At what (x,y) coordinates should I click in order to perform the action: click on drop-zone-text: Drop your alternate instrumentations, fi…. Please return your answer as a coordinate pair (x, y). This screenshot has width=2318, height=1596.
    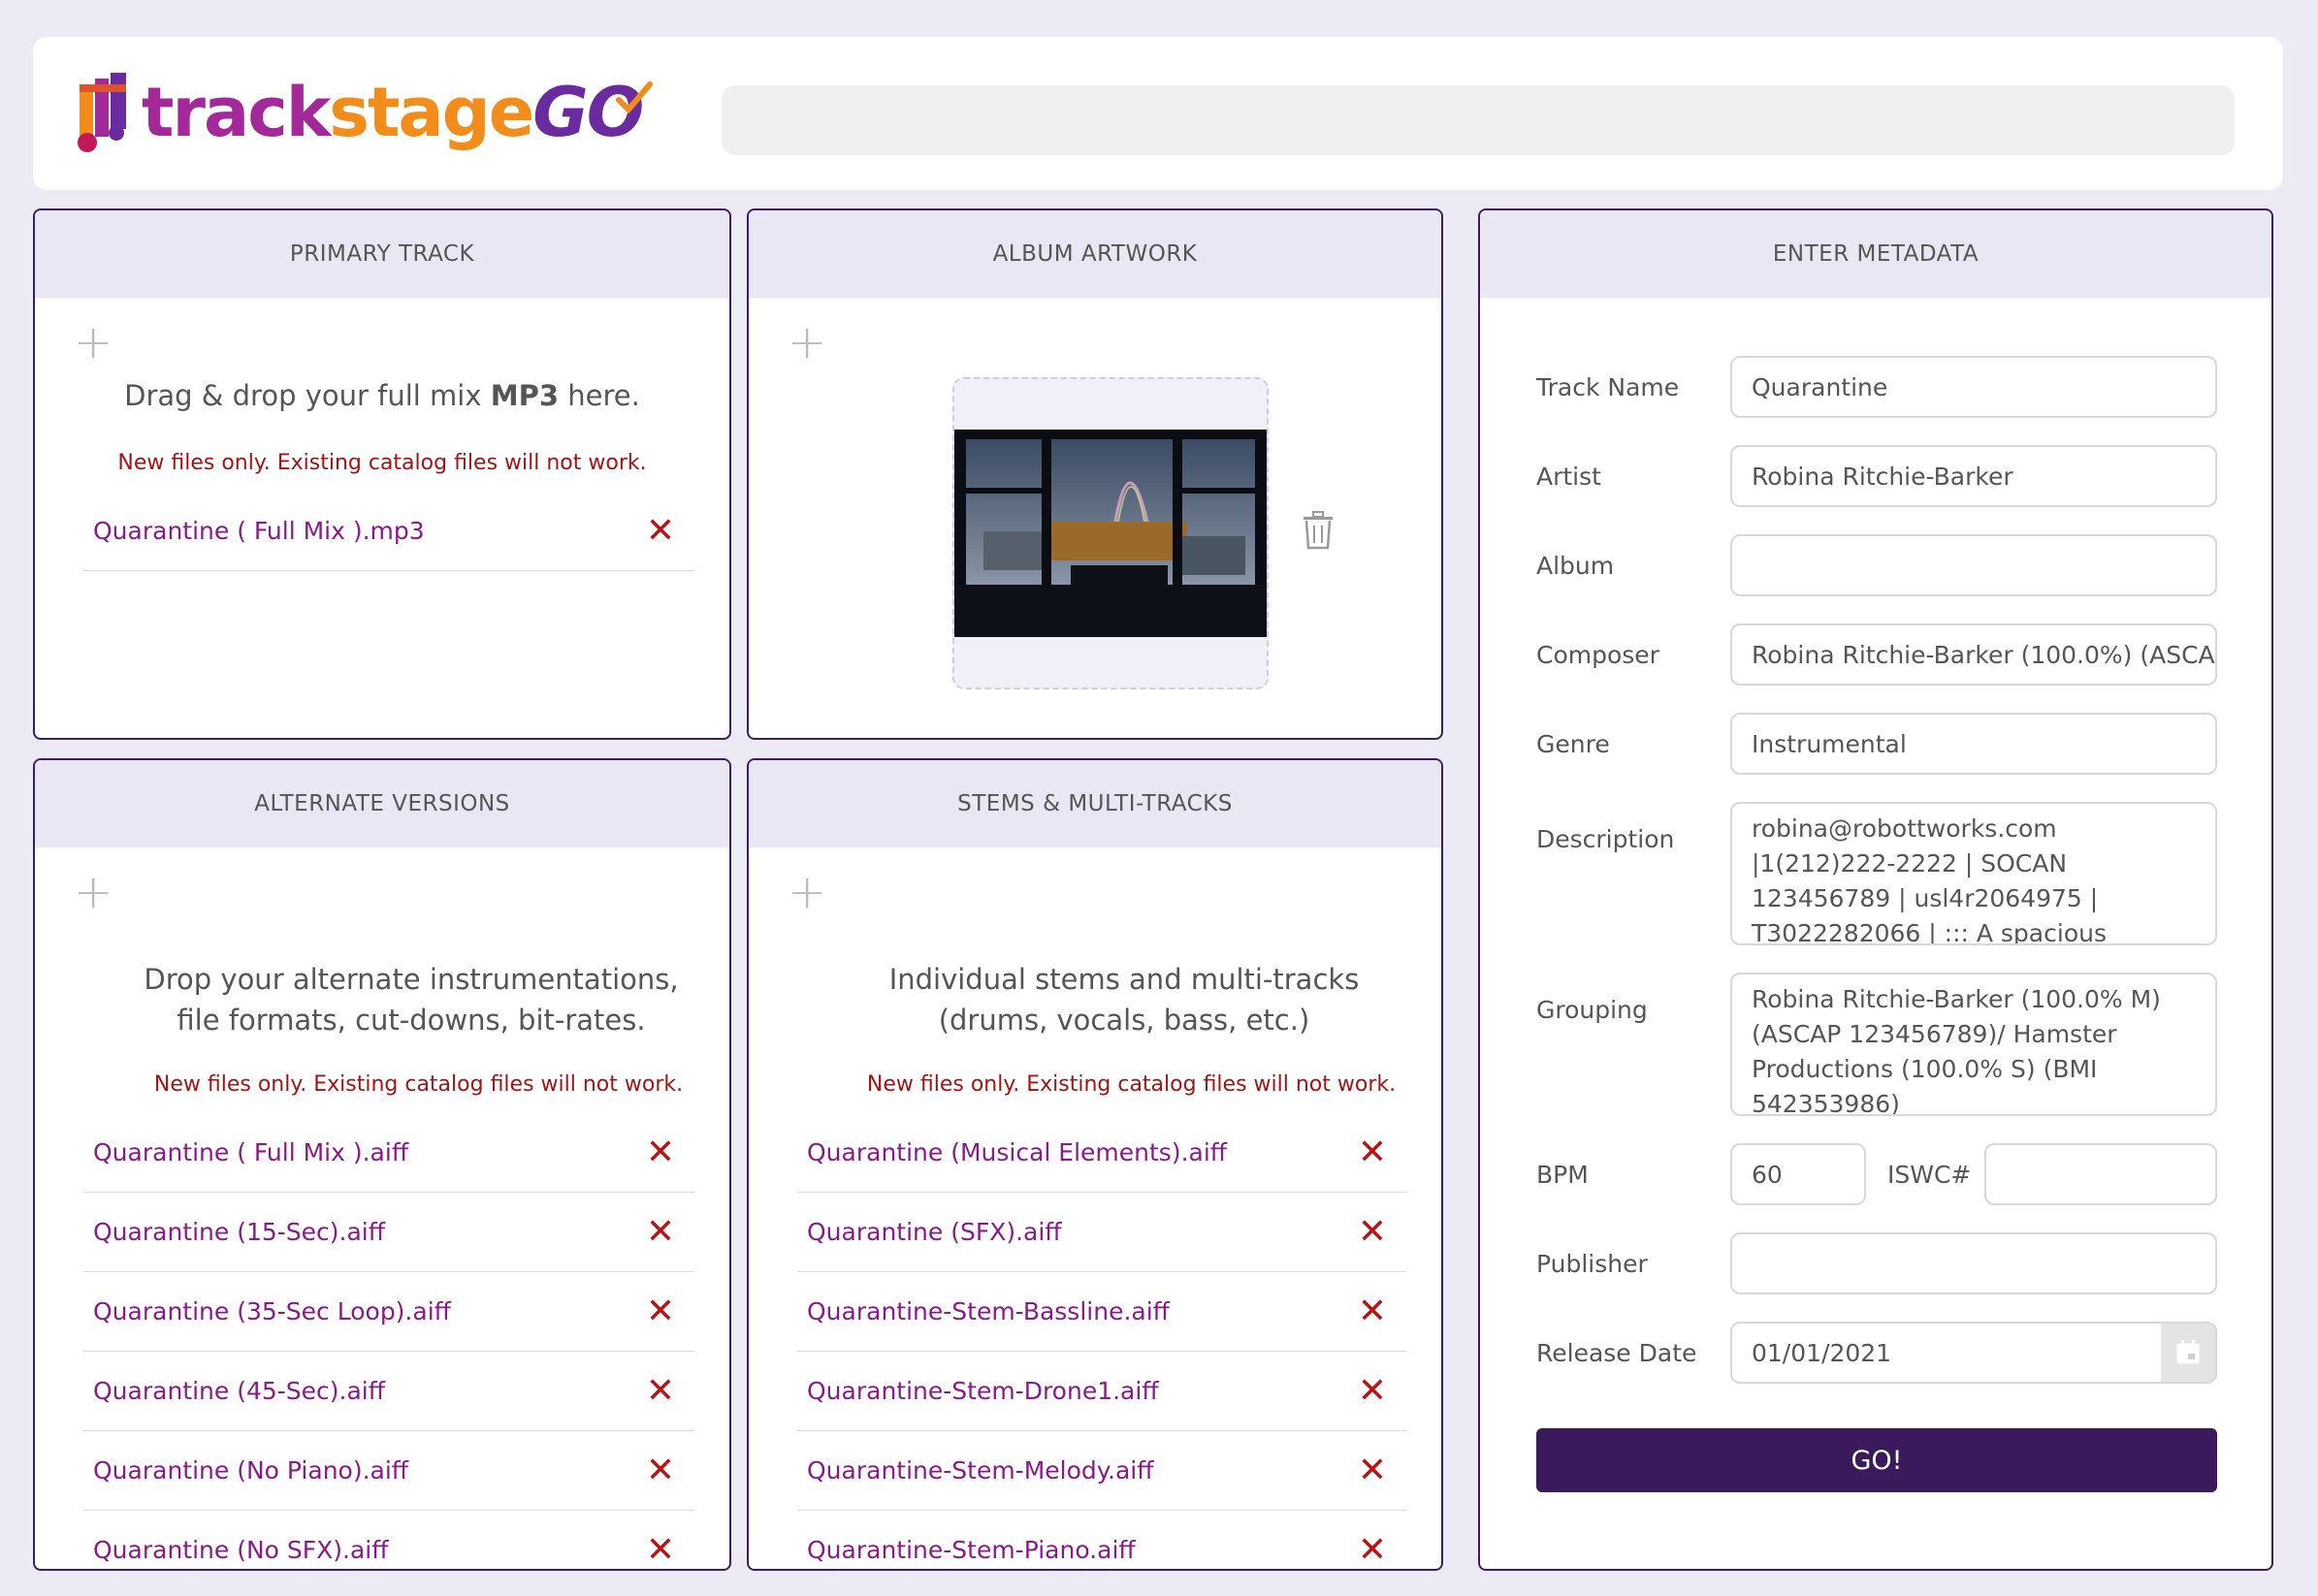
    Looking at the image, I should click on (382, 999).